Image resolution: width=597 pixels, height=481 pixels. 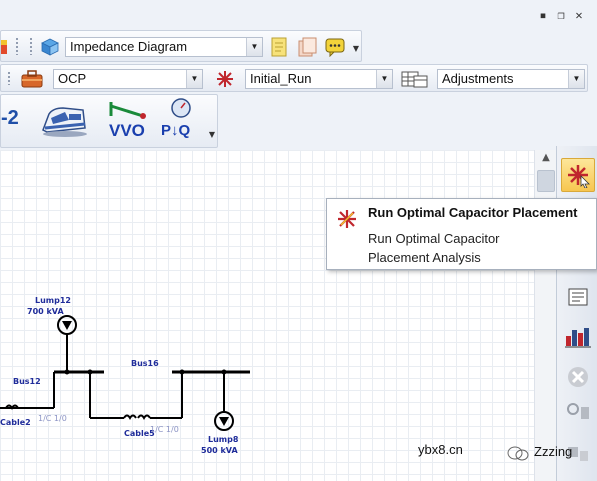 What do you see at coordinates (578, 337) in the screenshot?
I see `bar-chart-icon` at bounding box center [578, 337].